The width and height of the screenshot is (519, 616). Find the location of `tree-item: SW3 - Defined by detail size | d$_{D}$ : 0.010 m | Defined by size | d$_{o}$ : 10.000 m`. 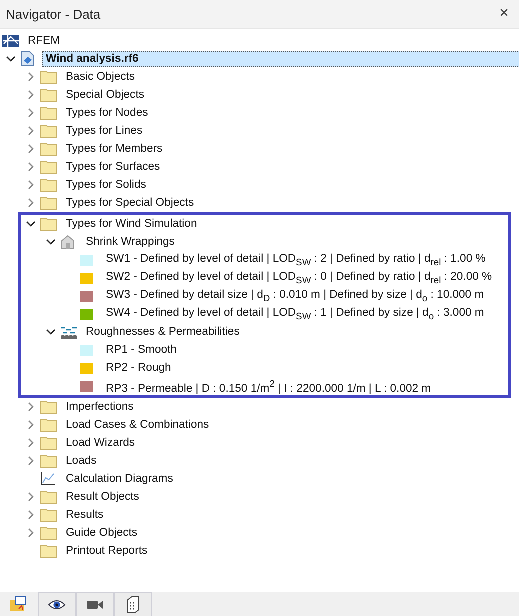

tree-item: SW3 - Defined by detail size | d$_{D}$ : 0.010 m | Defined by size | d$_{o}$ : 10.000 m is located at coordinates (295, 296).